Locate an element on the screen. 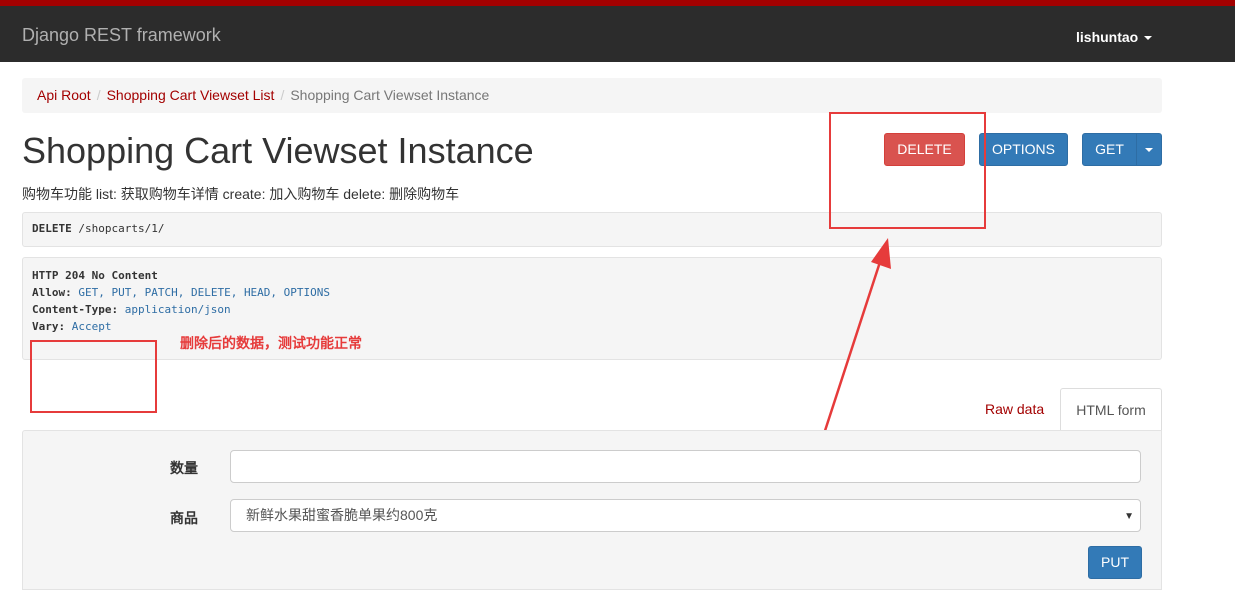 The height and width of the screenshot is (590, 1235). tab-html-form: HTML form is located at coordinates (1111, 409).